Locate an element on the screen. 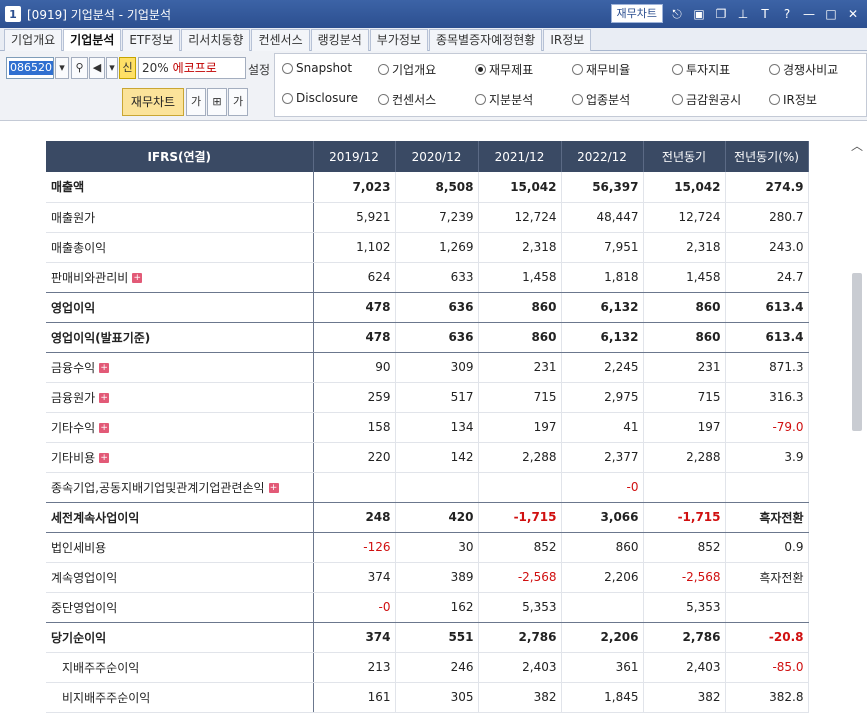  table-cell: -20.8 is located at coordinates (767, 637).